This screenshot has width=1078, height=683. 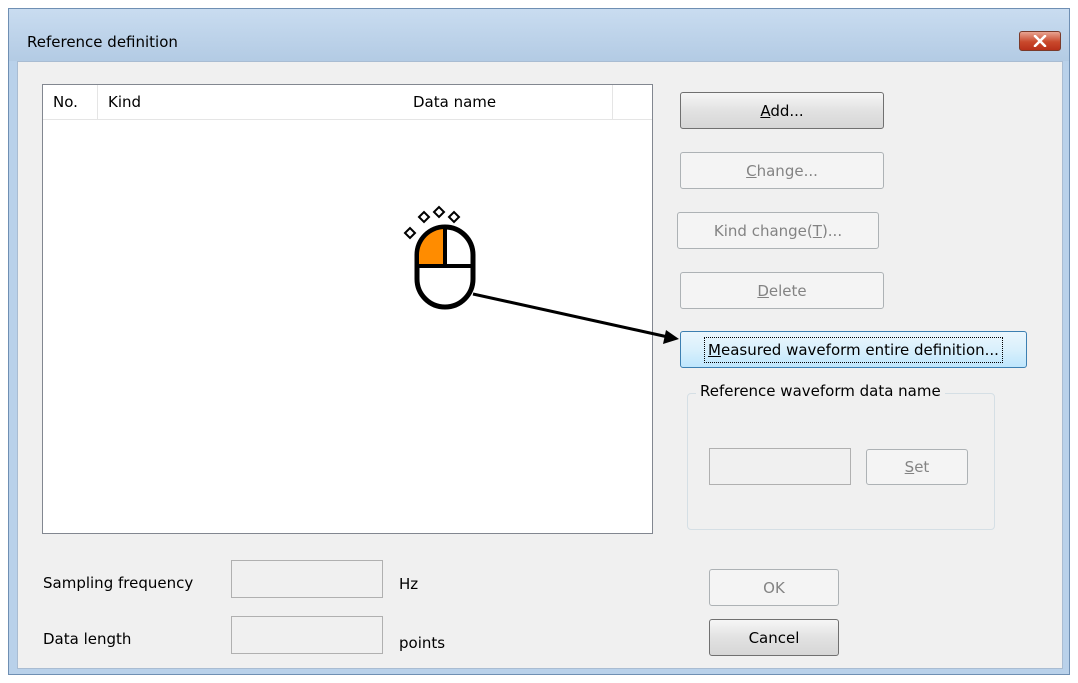 What do you see at coordinates (439, 257) in the screenshot?
I see `mouse-click-icon` at bounding box center [439, 257].